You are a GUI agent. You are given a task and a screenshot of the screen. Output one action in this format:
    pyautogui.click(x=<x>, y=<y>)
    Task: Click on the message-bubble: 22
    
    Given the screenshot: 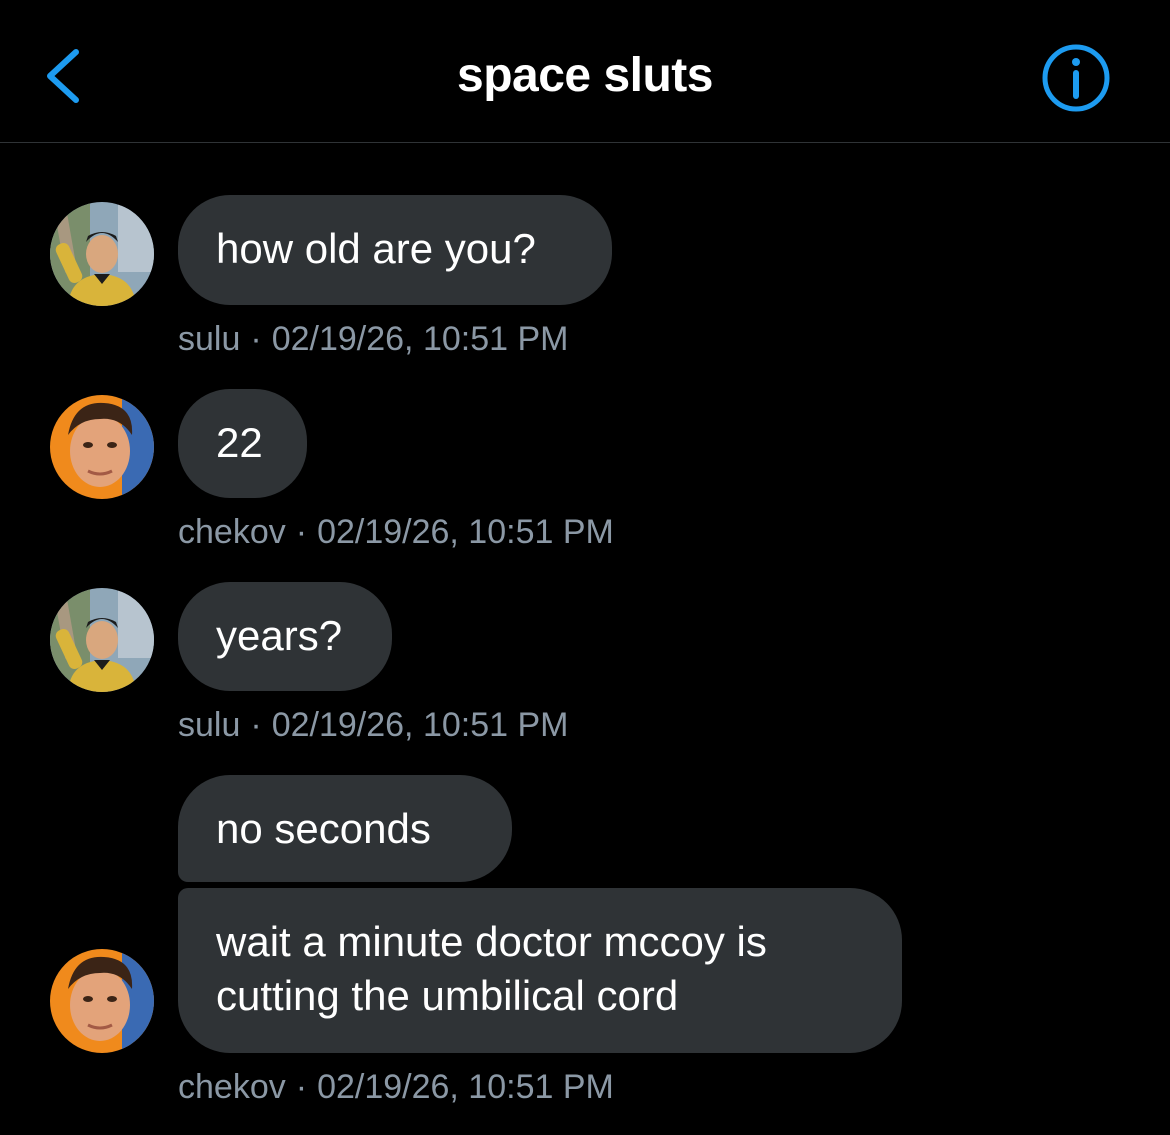 What is the action you would take?
    pyautogui.click(x=242, y=443)
    